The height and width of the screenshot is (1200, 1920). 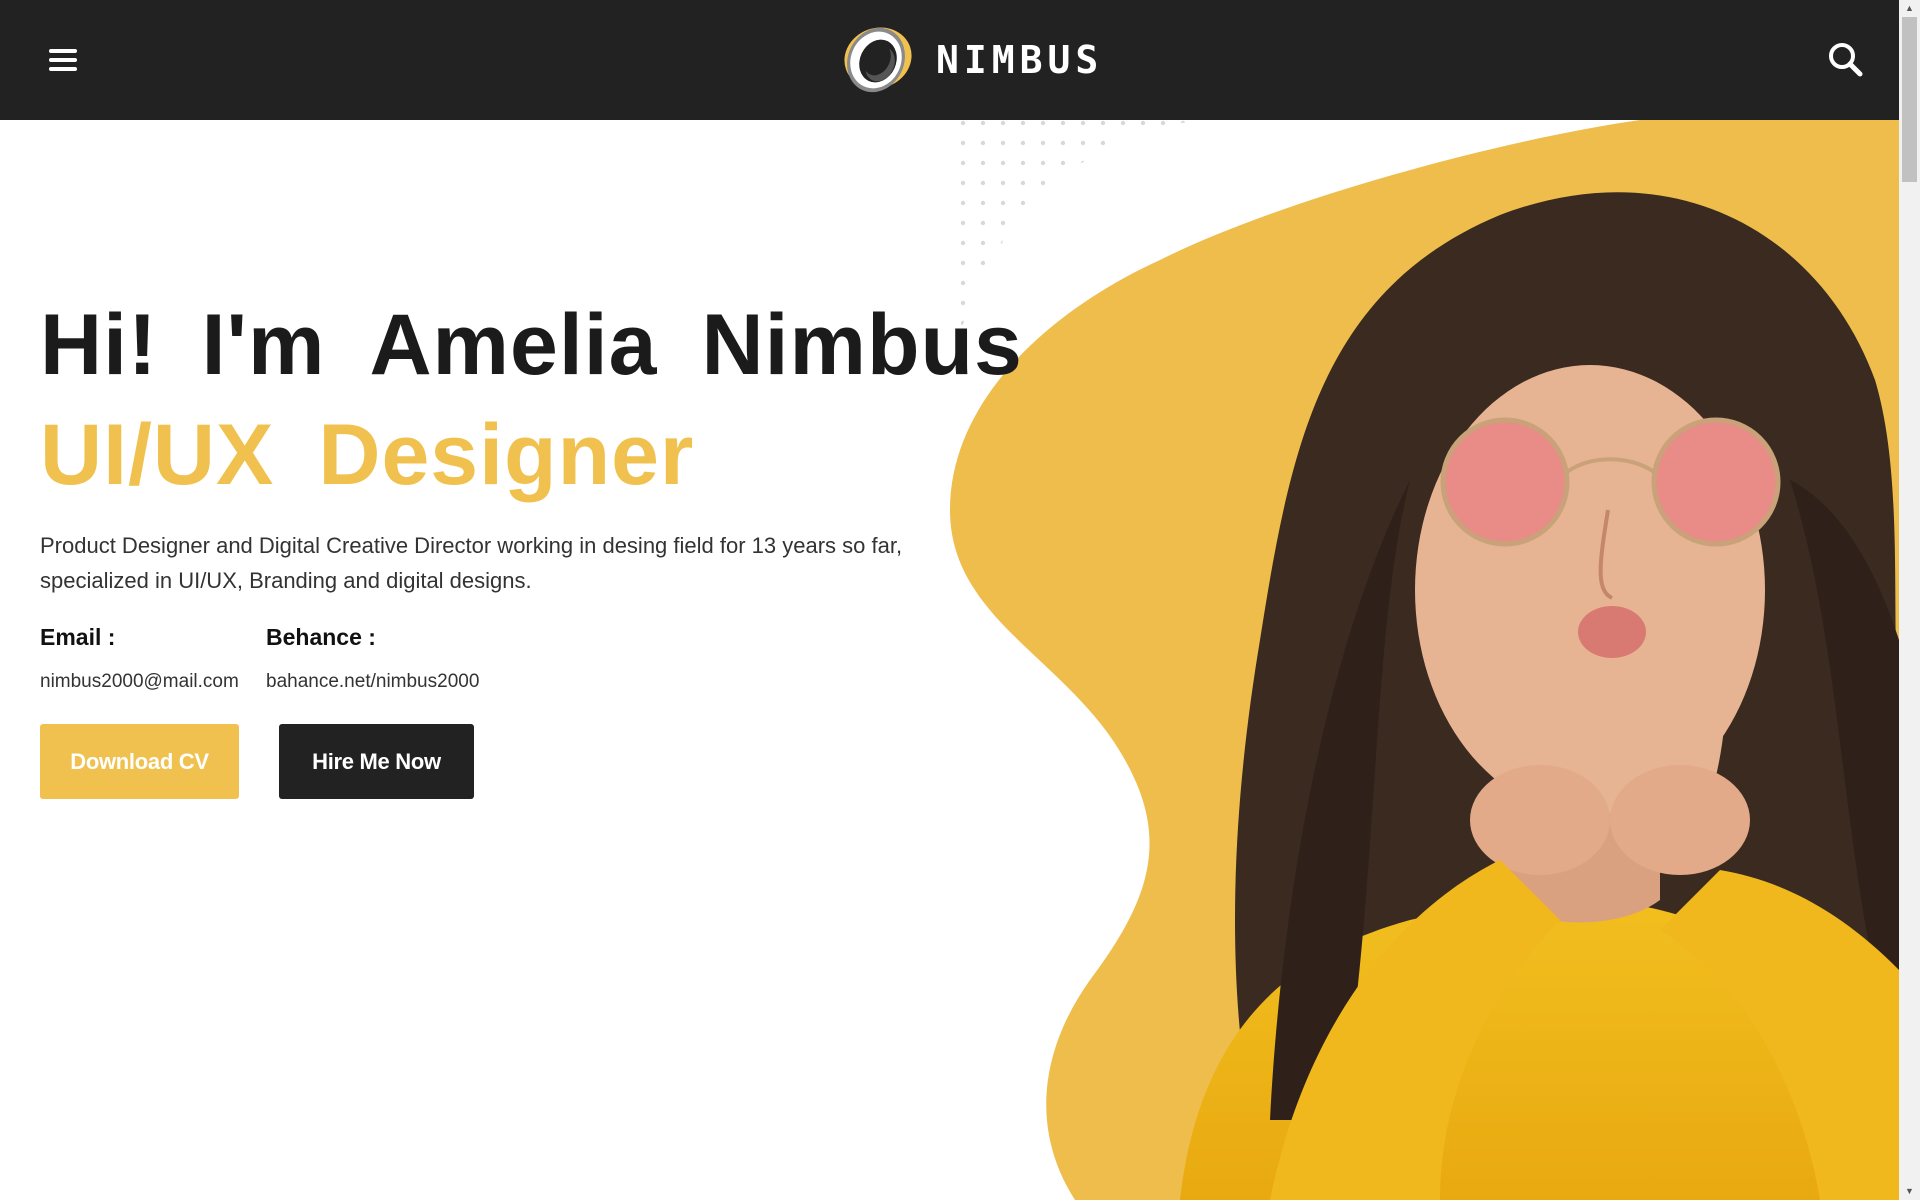 What do you see at coordinates (1909, 600) in the screenshot?
I see `vertical-scrollbar: ▲ ▼` at bounding box center [1909, 600].